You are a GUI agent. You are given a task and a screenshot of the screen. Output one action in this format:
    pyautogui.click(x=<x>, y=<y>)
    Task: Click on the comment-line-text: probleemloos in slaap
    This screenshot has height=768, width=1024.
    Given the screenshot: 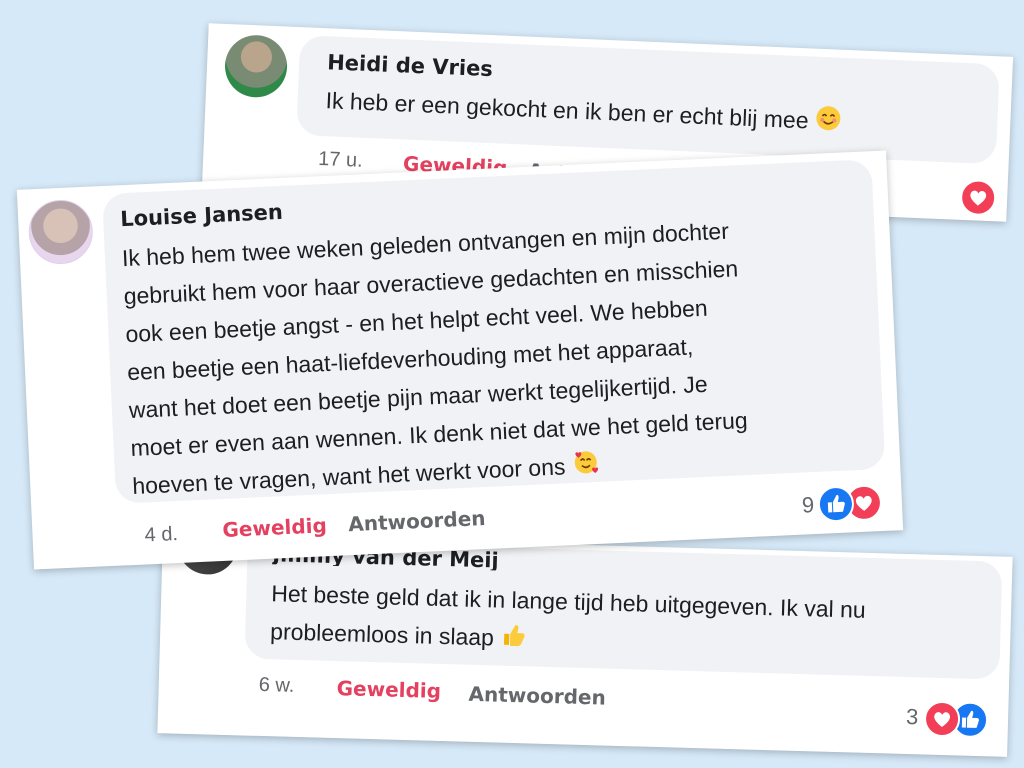 What is the action you would take?
    pyautogui.click(x=382, y=634)
    